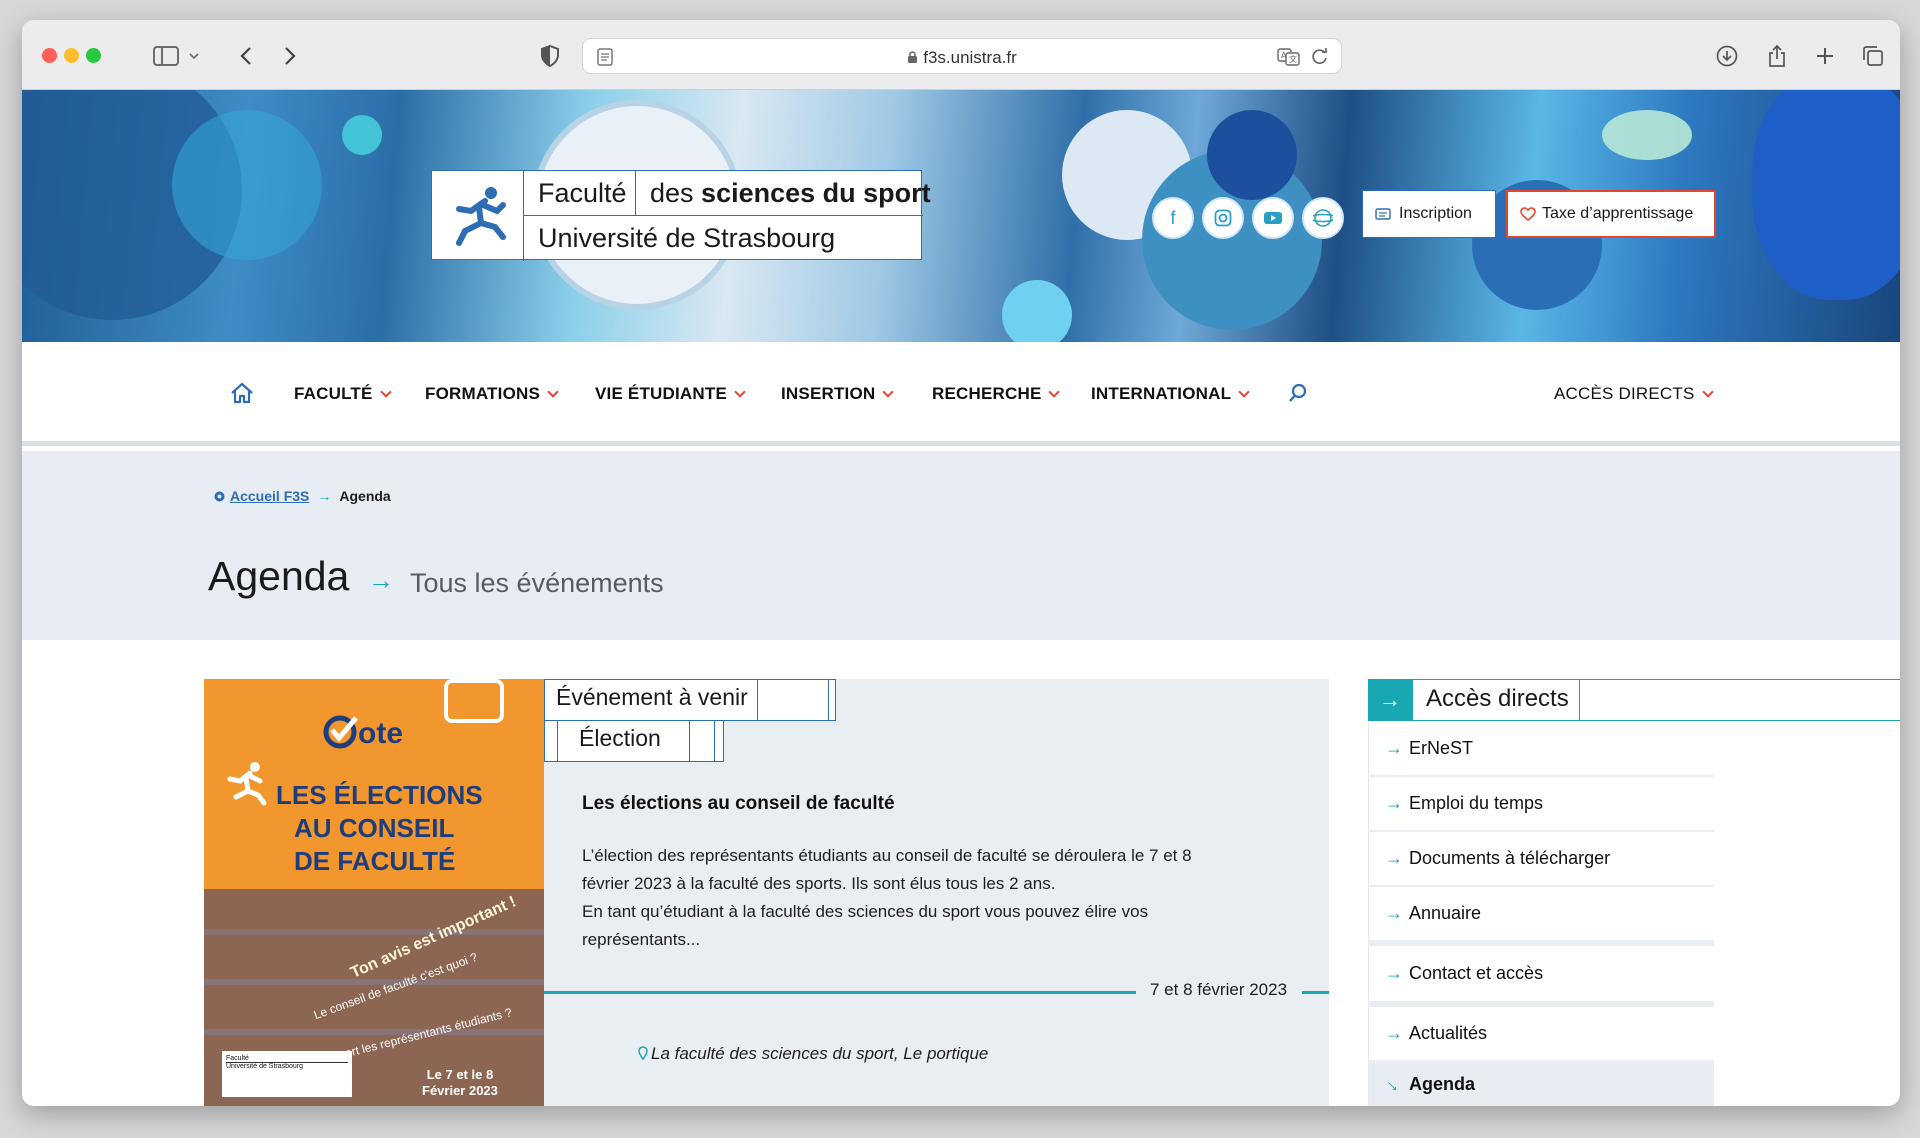  Describe the element at coordinates (537, 583) in the screenshot. I see `page-subtitle: Tous les événements` at that location.